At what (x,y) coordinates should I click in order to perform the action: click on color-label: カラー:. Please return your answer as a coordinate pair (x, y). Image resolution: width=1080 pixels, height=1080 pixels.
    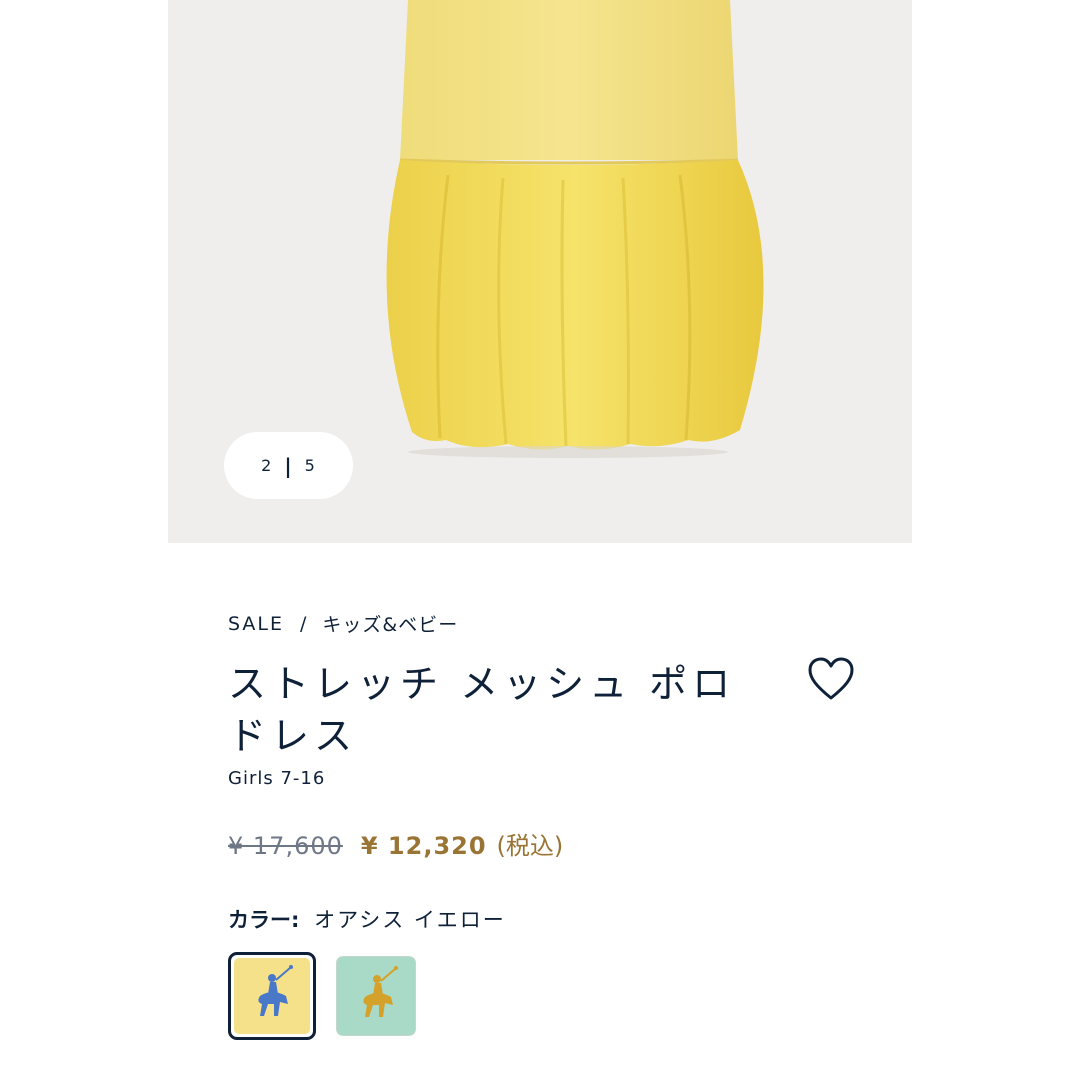
    Looking at the image, I should click on (264, 920).